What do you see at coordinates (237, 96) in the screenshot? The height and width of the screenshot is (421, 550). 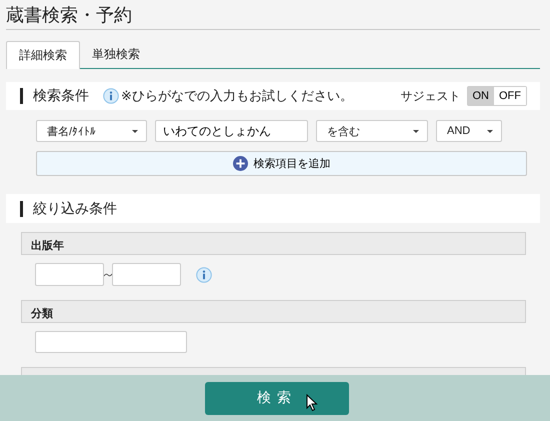 I see `hint-text: ※ひらがなでの入力もお試しください。` at bounding box center [237, 96].